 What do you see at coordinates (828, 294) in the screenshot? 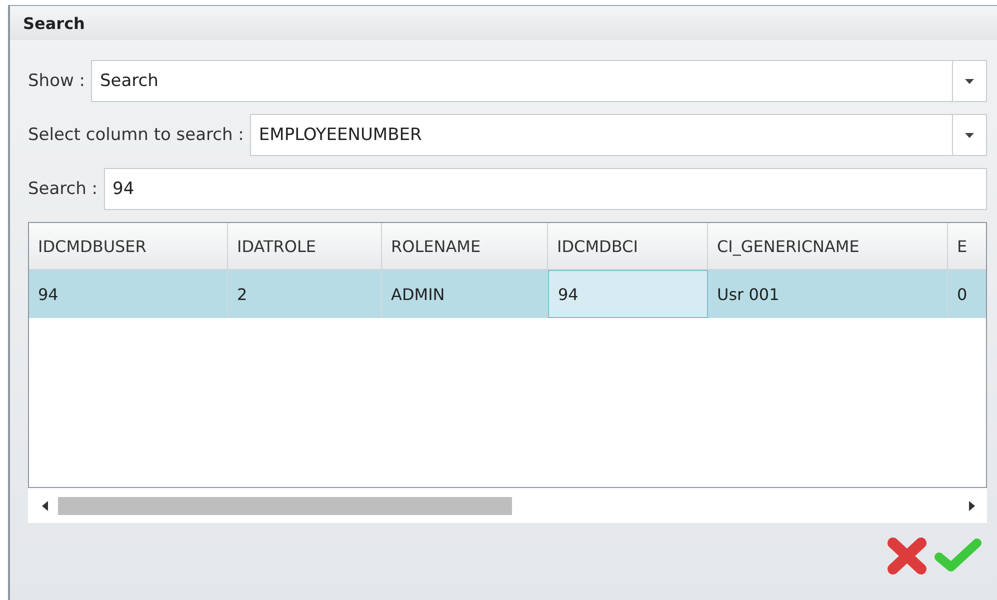
I see `table-cell: Usr 001` at bounding box center [828, 294].